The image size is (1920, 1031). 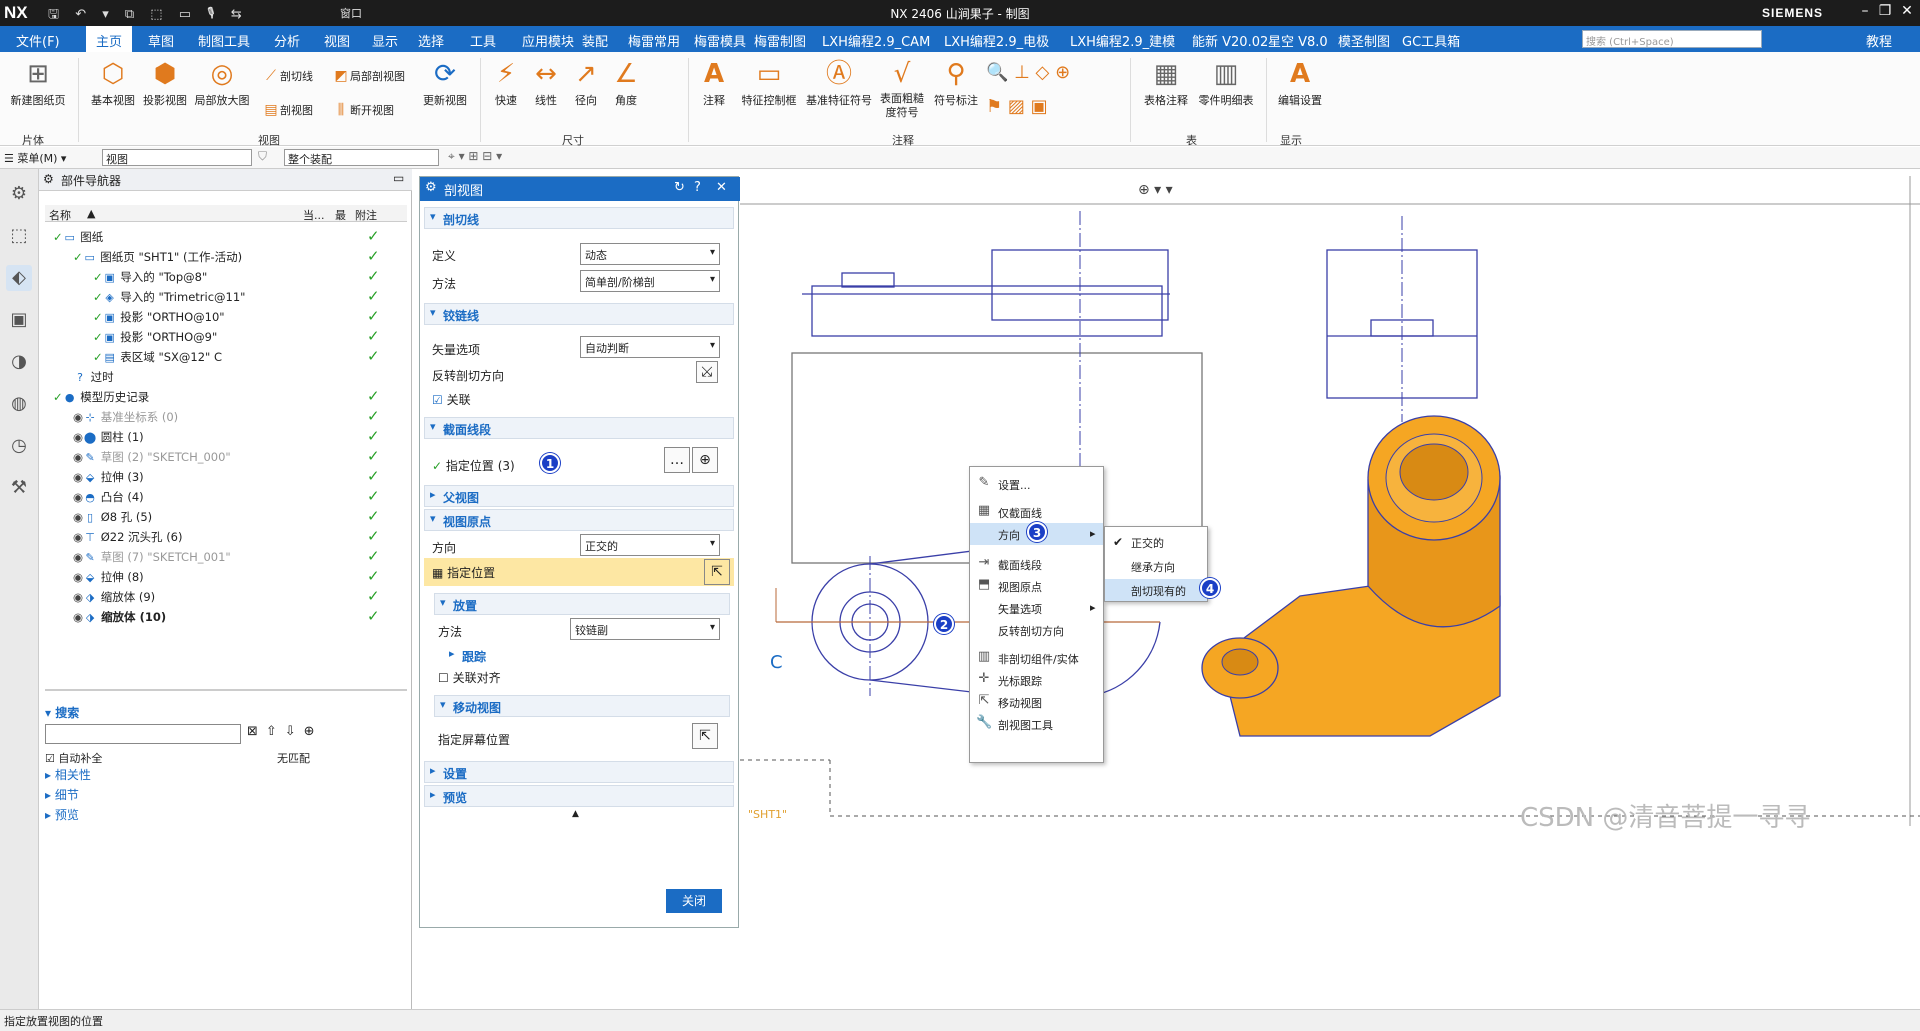 What do you see at coordinates (1166, 83) in the screenshot?
I see `table-note-button: ▦ 表格注释` at bounding box center [1166, 83].